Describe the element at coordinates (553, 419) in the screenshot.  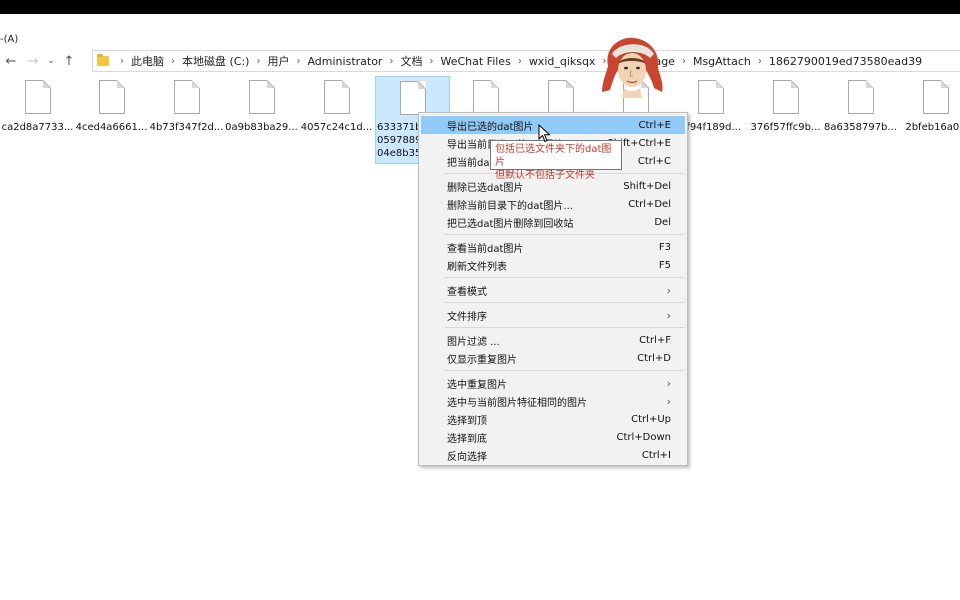
I see `menu-item: 选择到顶 Ctrl+Up` at that location.